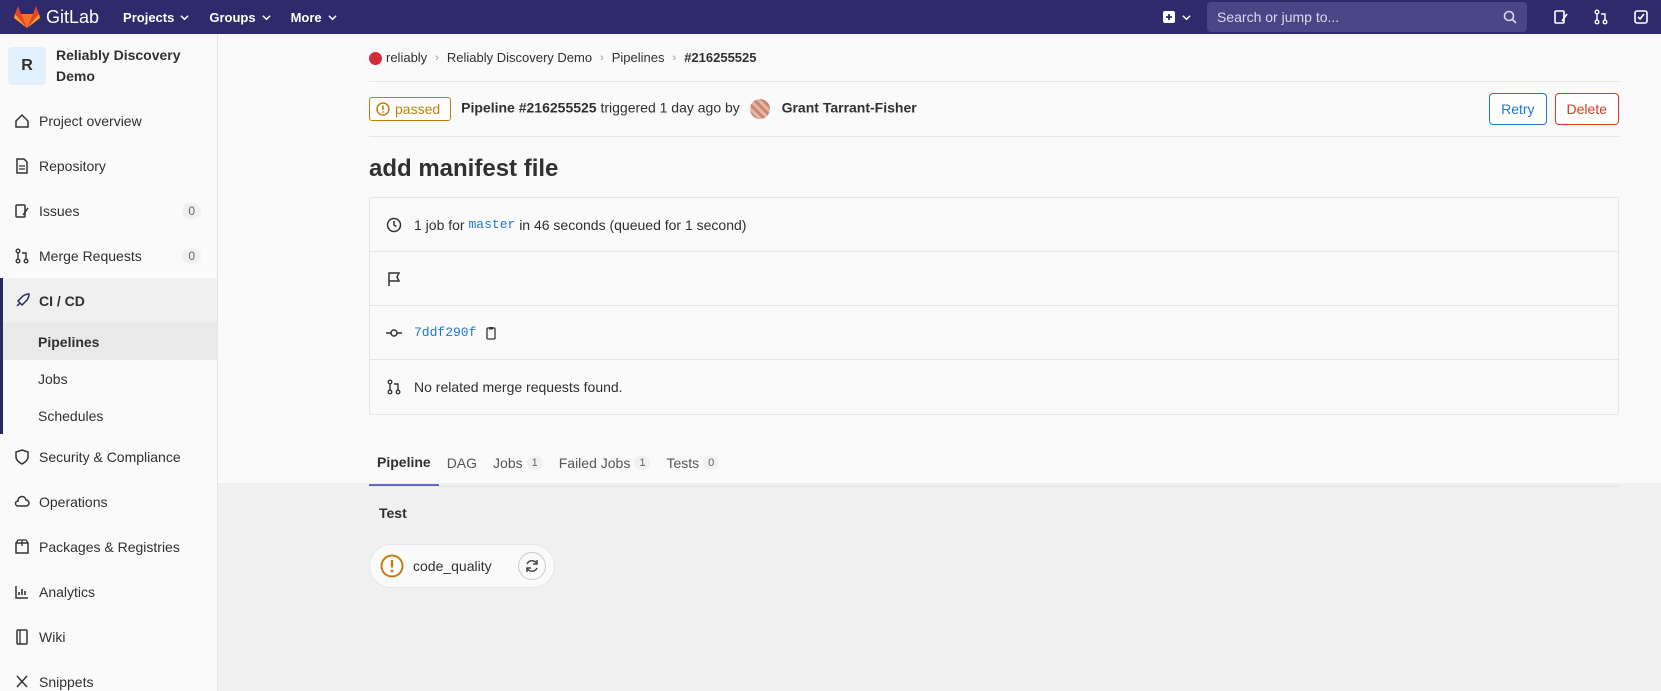  Describe the element at coordinates (633, 224) in the screenshot. I see `jobs-suffix: in 46 seconds (queued for 1 second)` at that location.